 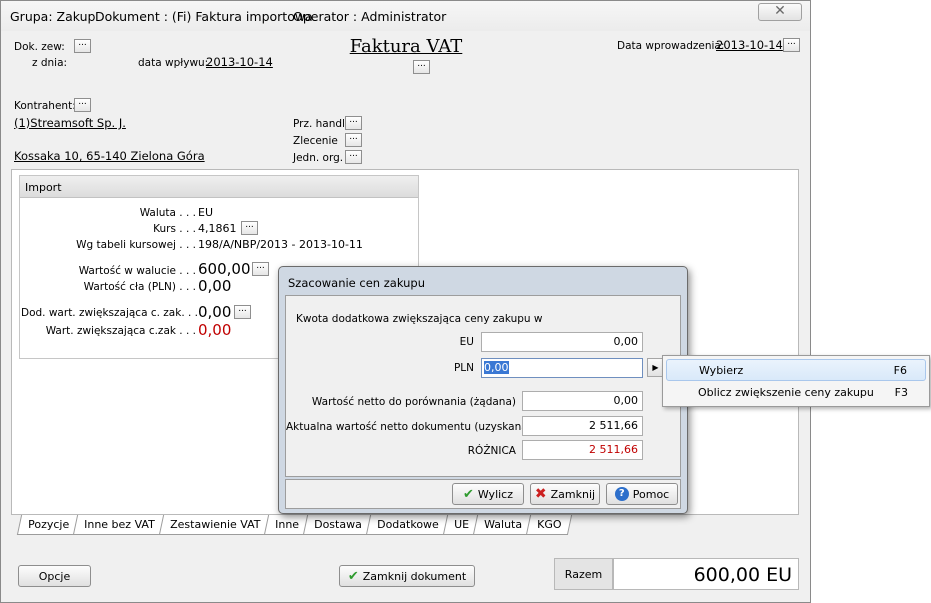 What do you see at coordinates (466, 342) in the screenshot?
I see `eu-label: EU` at bounding box center [466, 342].